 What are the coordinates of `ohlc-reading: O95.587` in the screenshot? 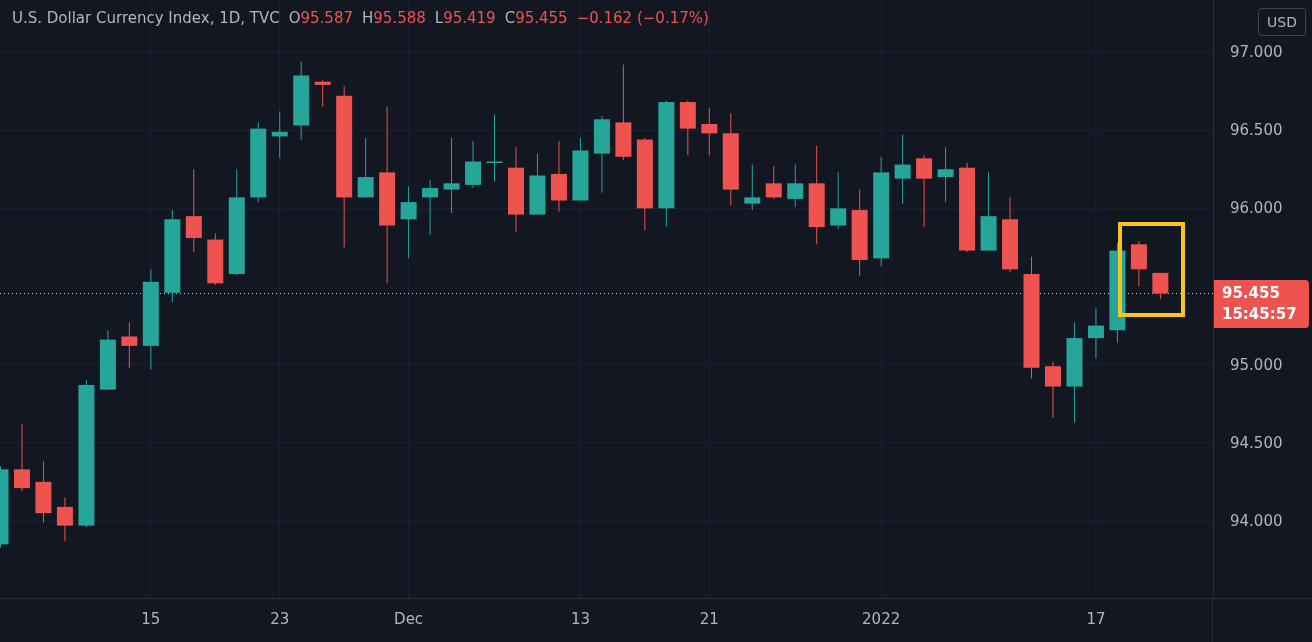 It's located at (320, 18).